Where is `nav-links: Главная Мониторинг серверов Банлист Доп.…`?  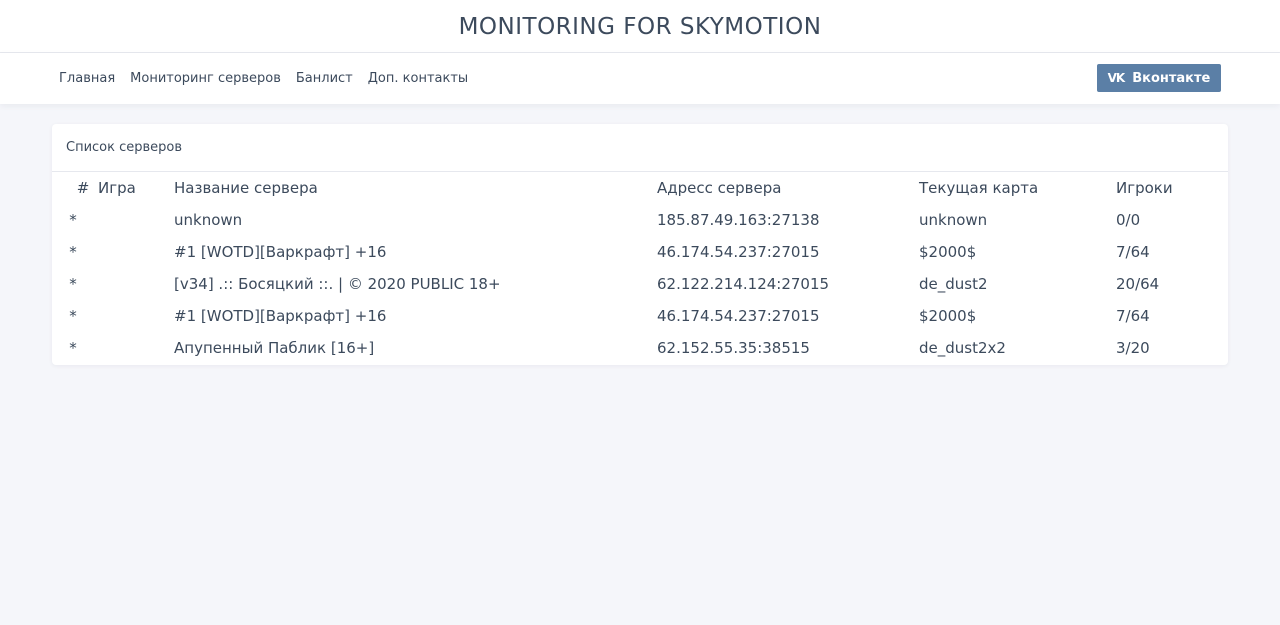 nav-links: Главная Мониторинг серверов Банлист Доп.… is located at coordinates (271, 78).